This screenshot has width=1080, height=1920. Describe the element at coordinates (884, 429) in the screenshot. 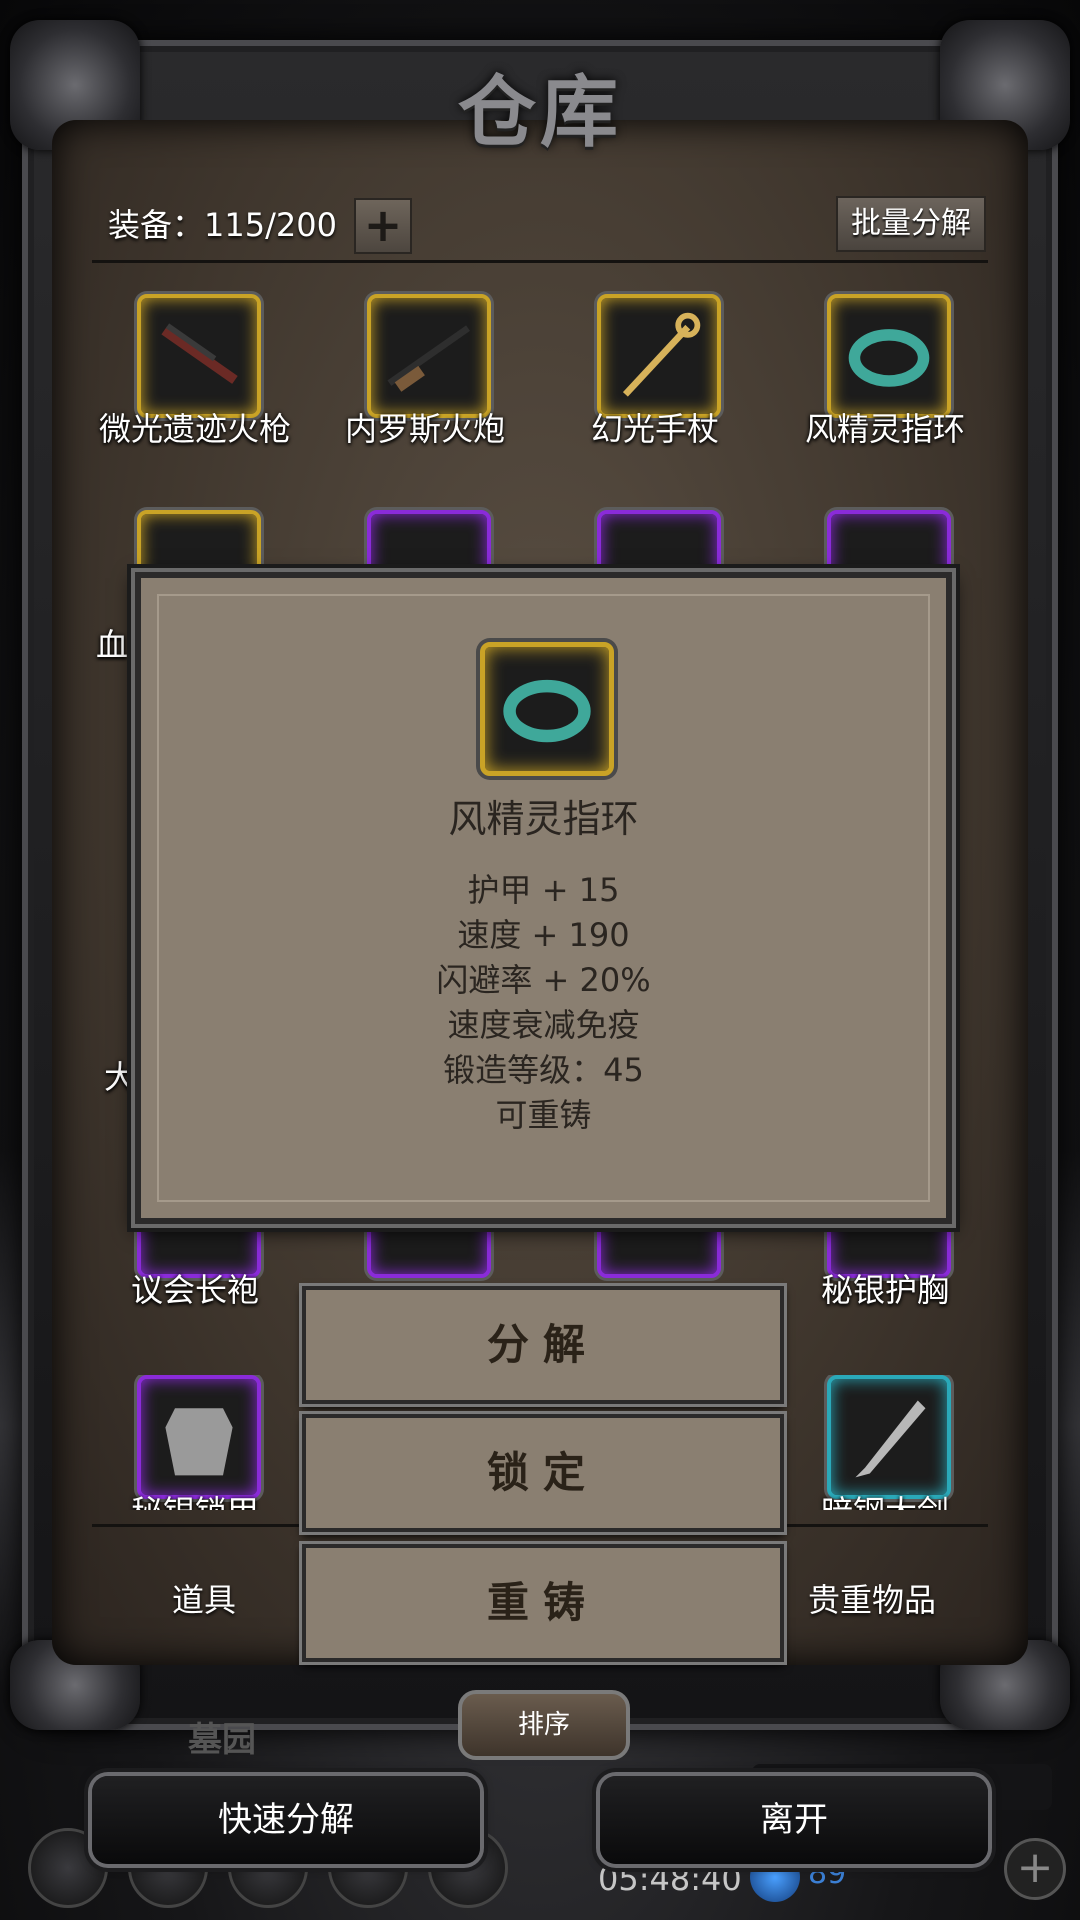

I see `item-label: 风精灵指环` at that location.